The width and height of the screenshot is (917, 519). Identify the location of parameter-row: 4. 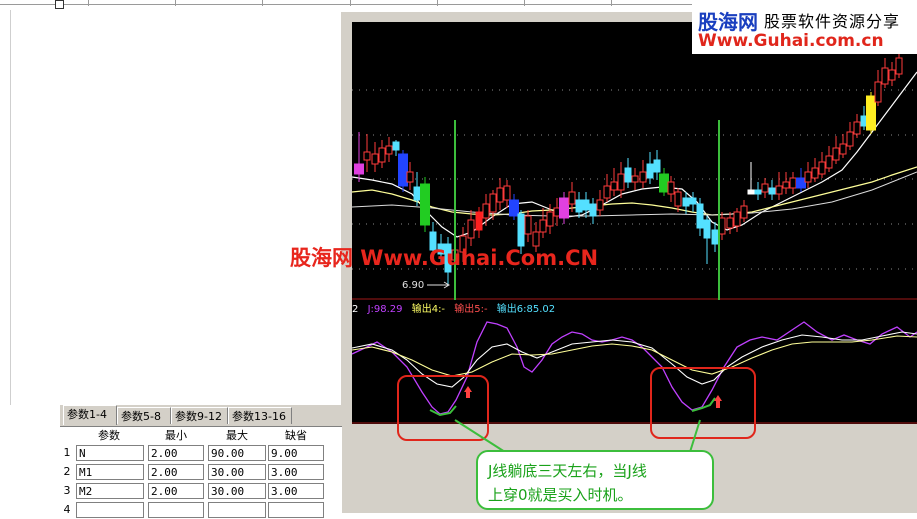
(201, 510).